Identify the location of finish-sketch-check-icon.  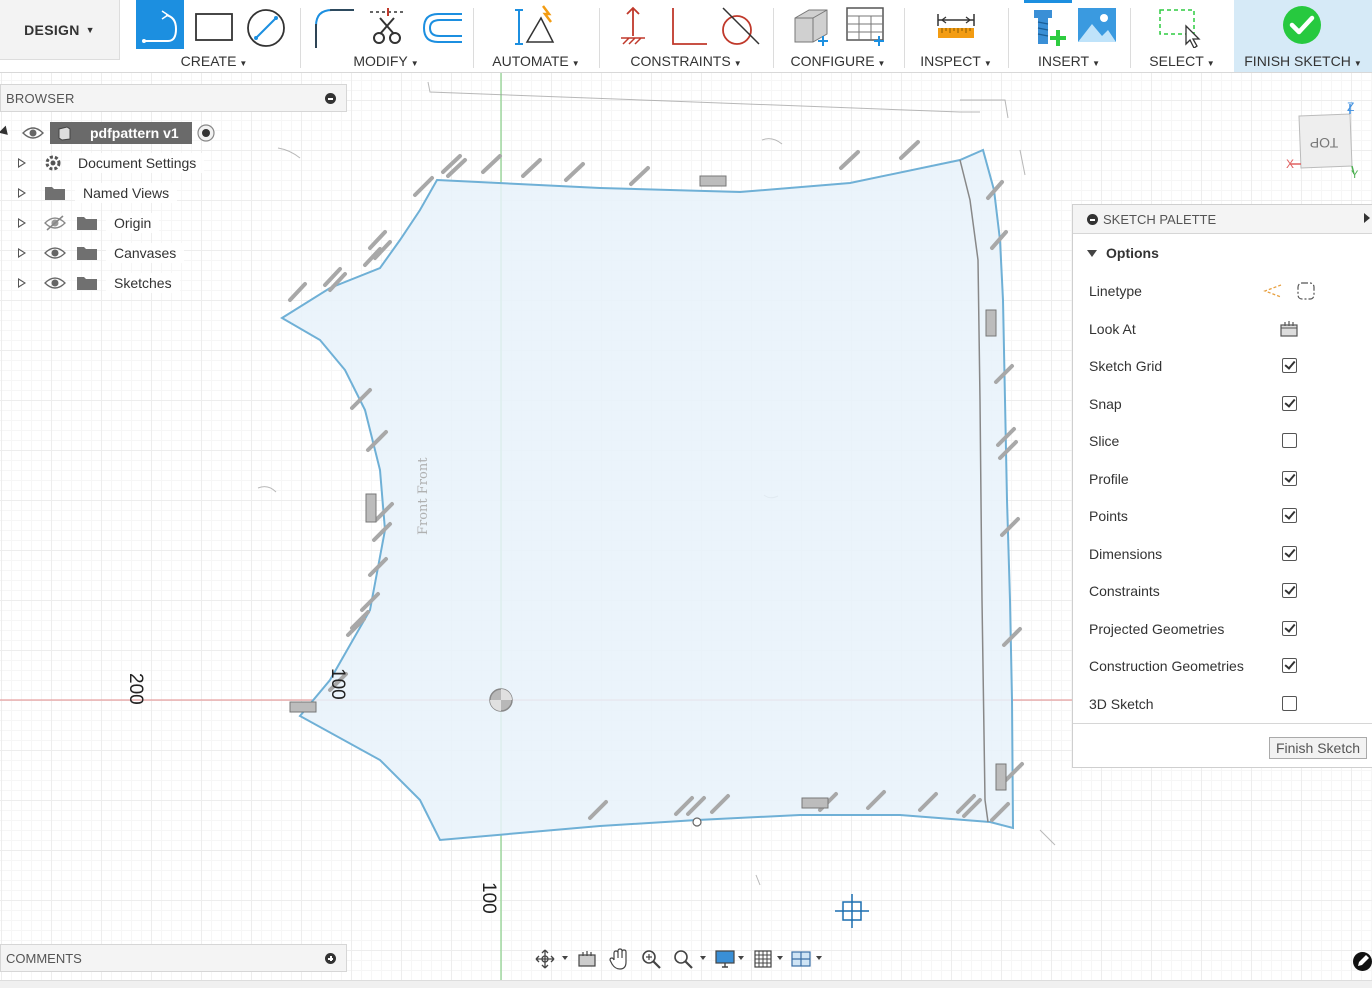
(1302, 25).